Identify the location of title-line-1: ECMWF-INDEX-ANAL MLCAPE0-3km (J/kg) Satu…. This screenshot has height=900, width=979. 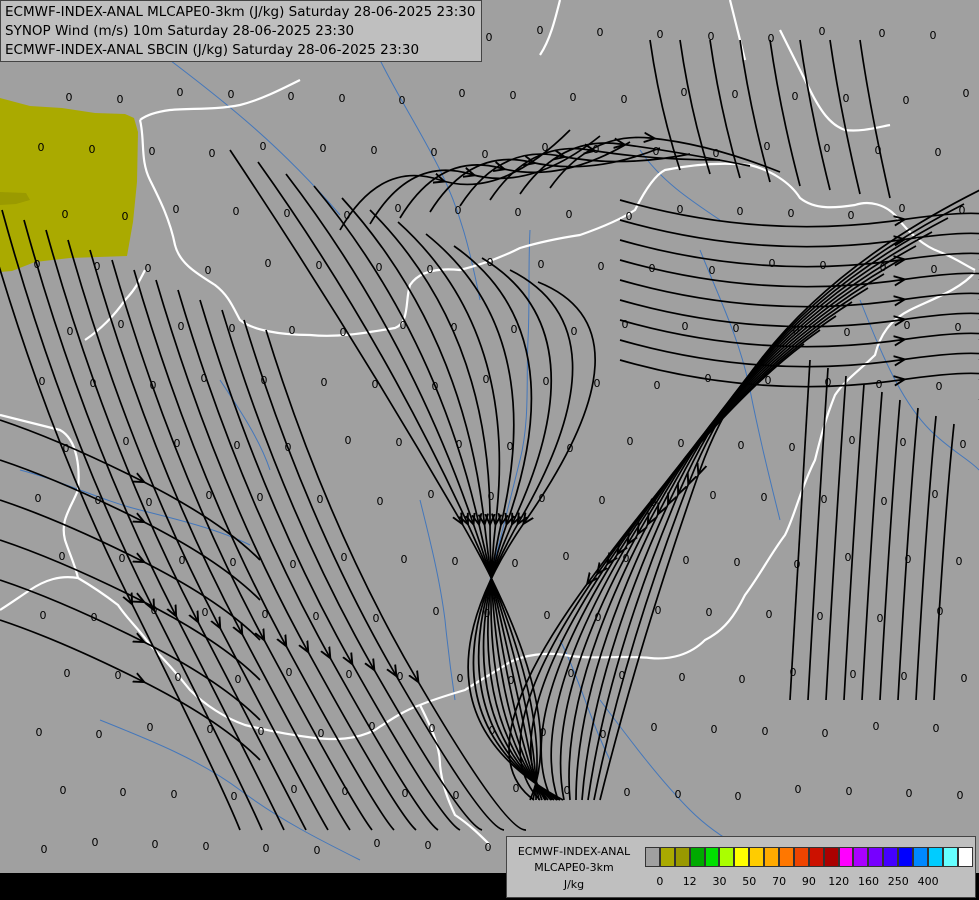
(240, 12).